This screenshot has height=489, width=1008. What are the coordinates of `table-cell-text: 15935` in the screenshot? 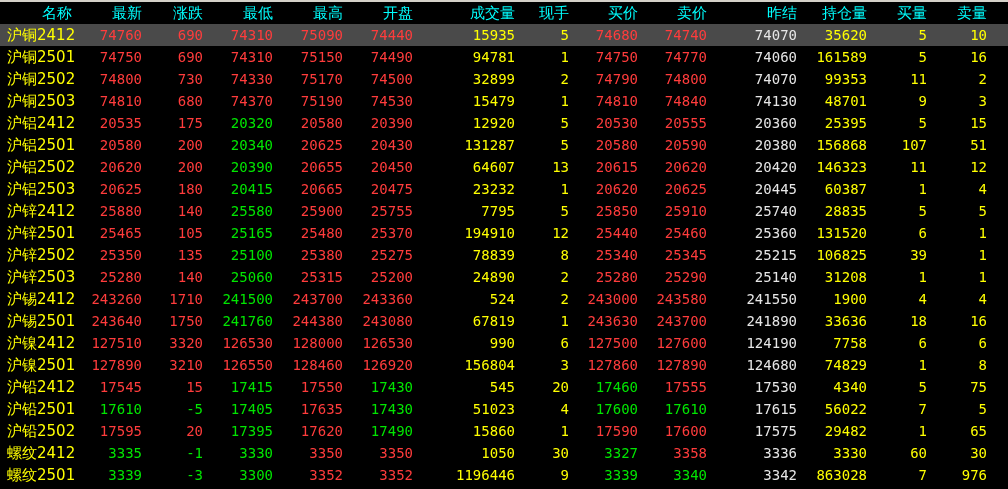 It's located at (493, 35).